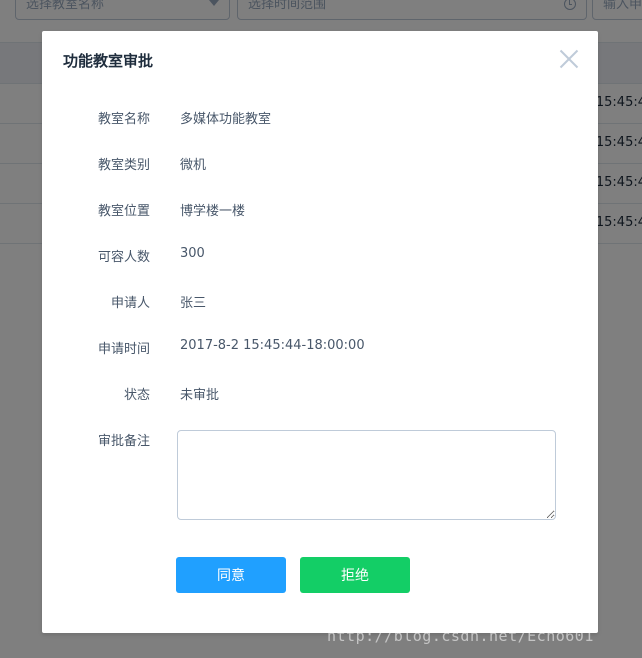 The height and width of the screenshot is (658, 642). What do you see at coordinates (226, 119) in the screenshot?
I see `field-value: 多媒体功能教室` at bounding box center [226, 119].